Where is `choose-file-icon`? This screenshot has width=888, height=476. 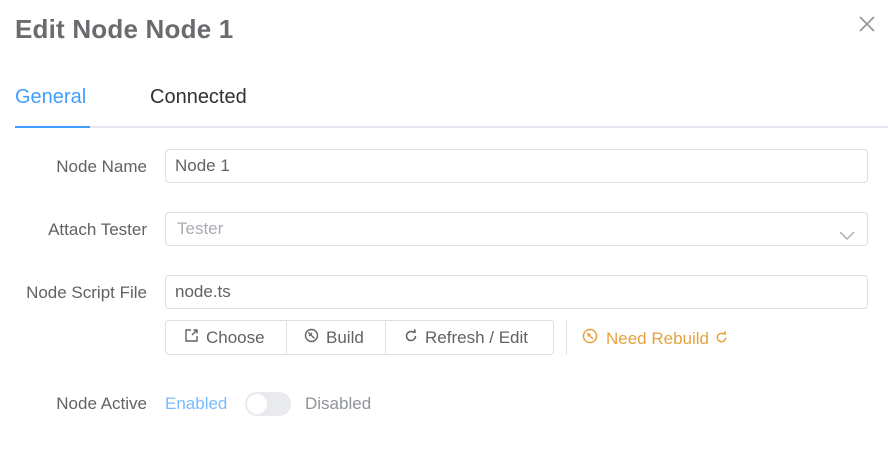 choose-file-icon is located at coordinates (195, 338).